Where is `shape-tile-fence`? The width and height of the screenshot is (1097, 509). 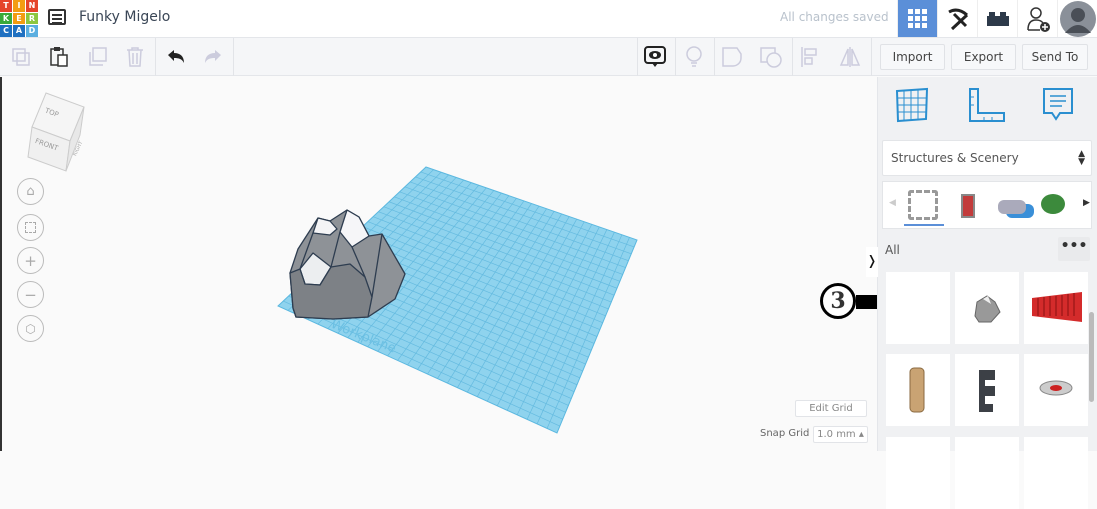
shape-tile-fence is located at coordinates (1056, 308).